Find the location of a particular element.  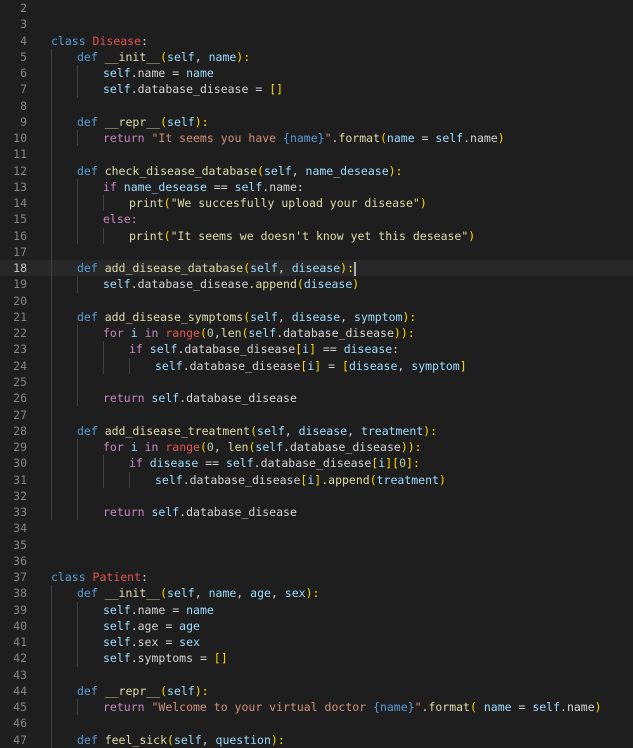

code-line: 39 self.name = name is located at coordinates (316, 610).